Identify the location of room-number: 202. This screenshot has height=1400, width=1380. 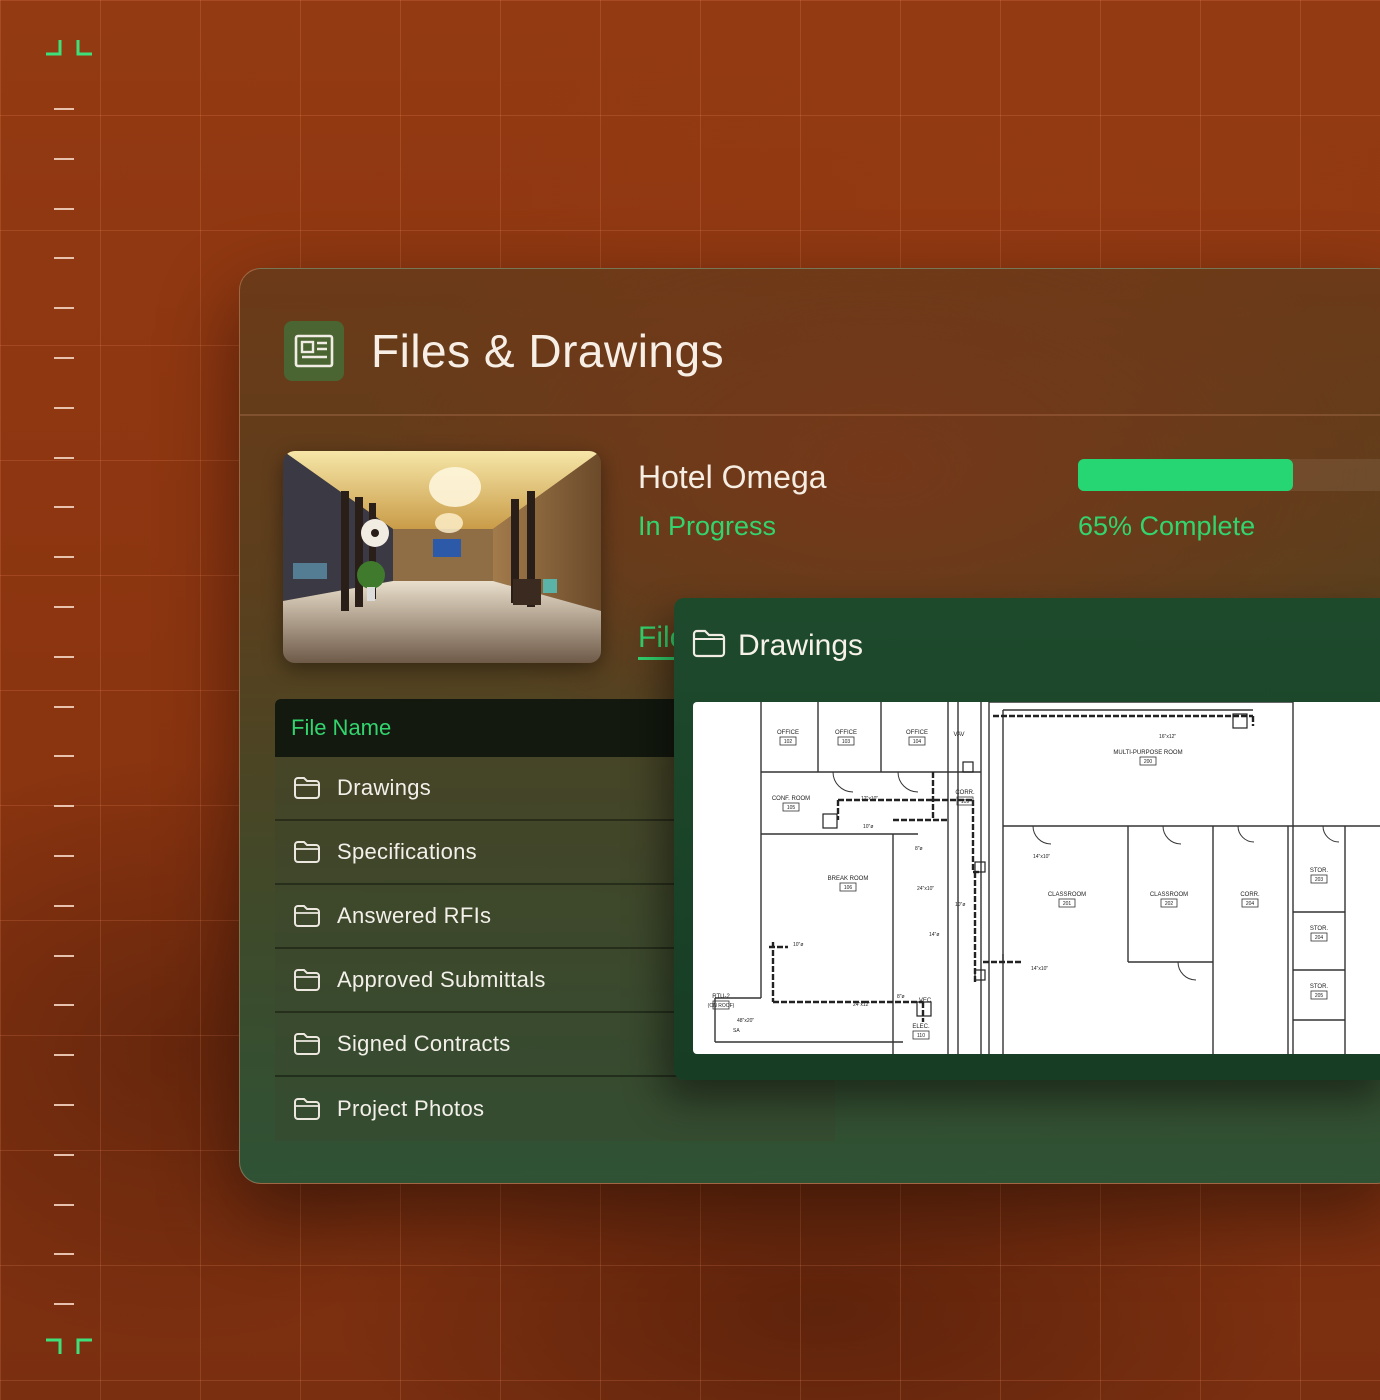
(1169, 904).